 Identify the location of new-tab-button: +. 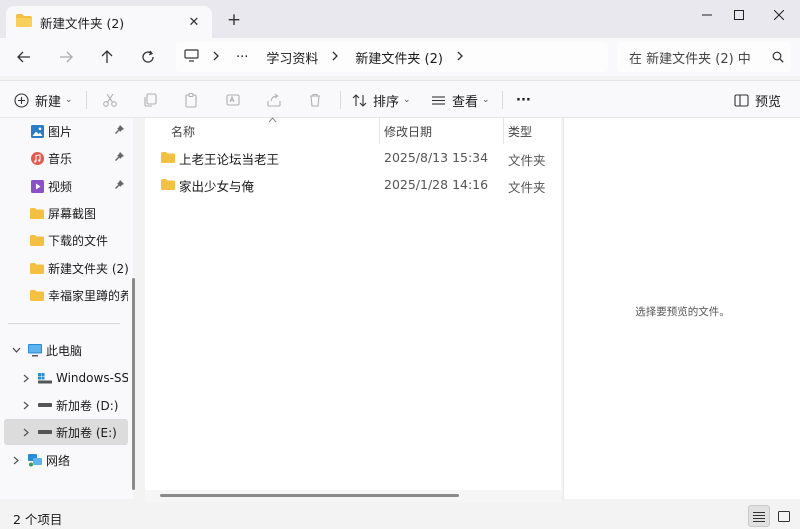
(234, 20).